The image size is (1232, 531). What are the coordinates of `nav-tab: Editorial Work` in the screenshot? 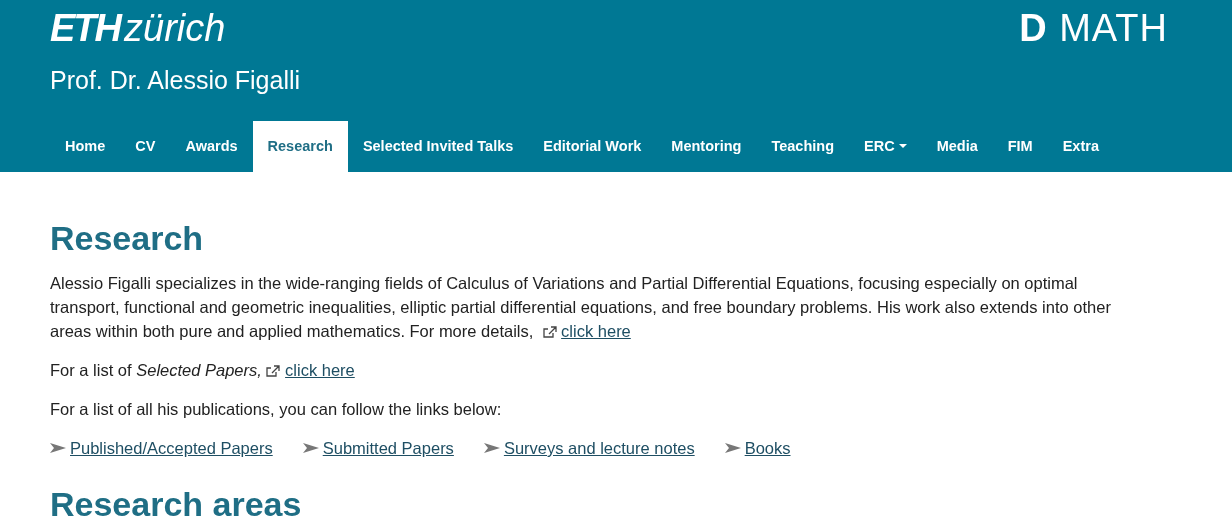 It's located at (592, 146).